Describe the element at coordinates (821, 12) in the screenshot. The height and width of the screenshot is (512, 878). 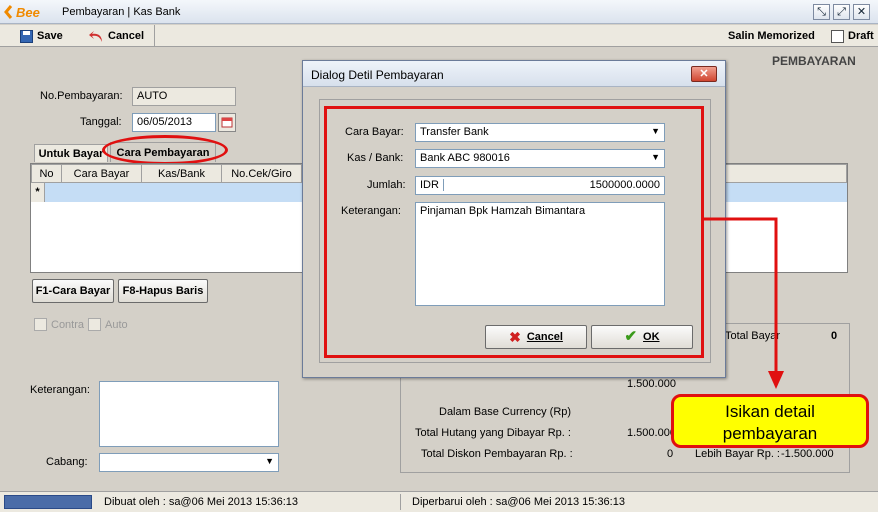
I see `restore-icon: ⤡` at that location.